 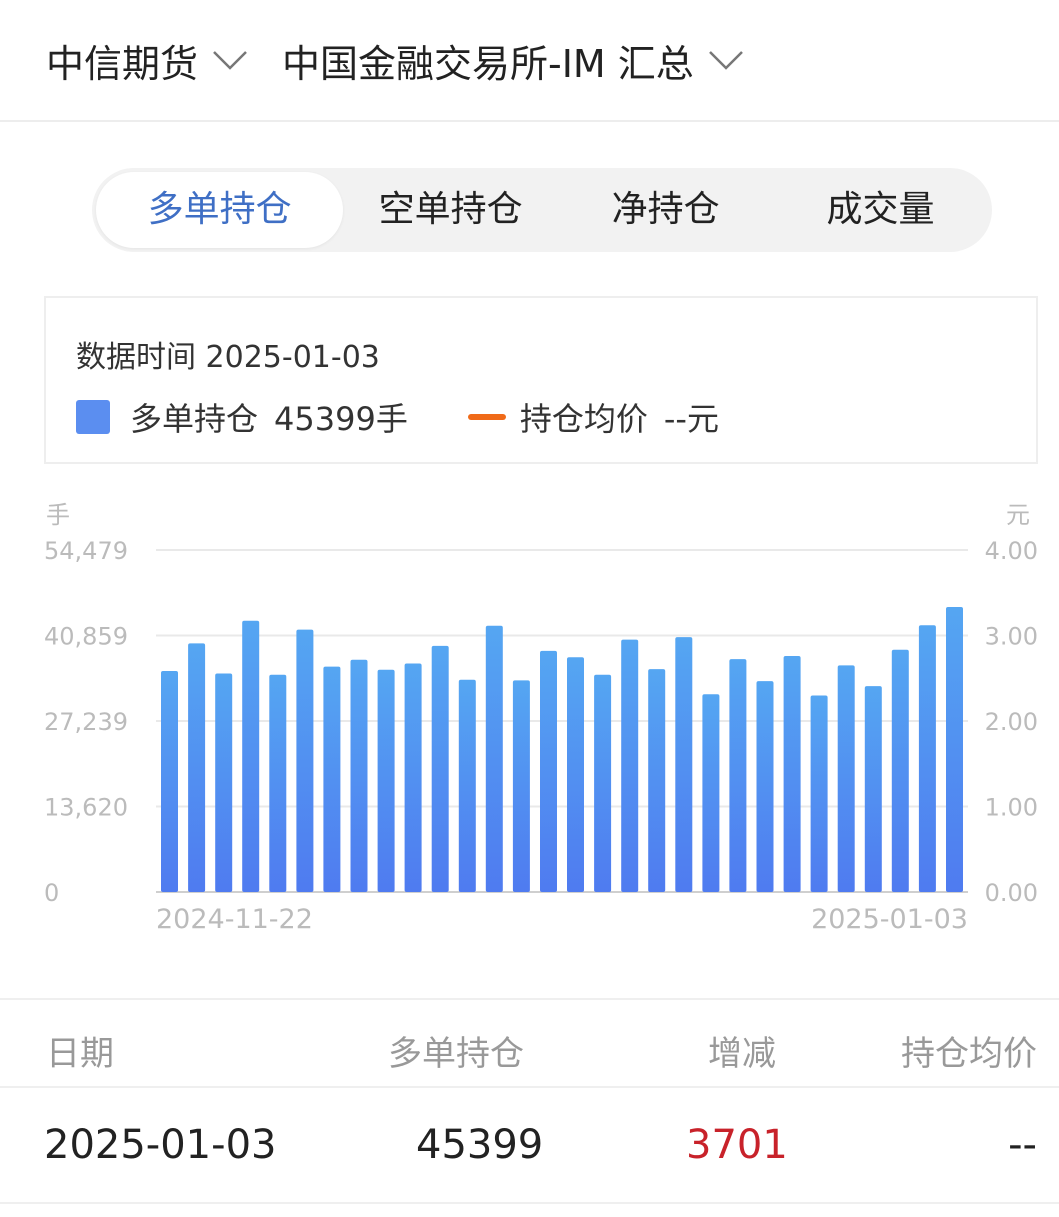 I want to click on header-date: 日期, so click(x=80, y=1054).